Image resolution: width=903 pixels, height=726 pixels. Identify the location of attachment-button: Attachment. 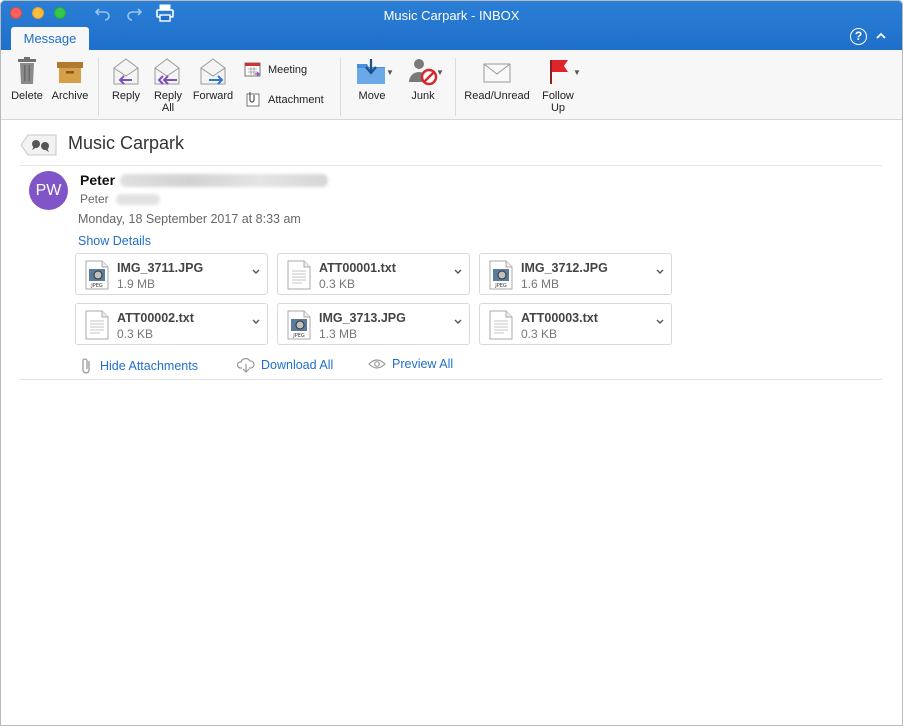
(284, 99).